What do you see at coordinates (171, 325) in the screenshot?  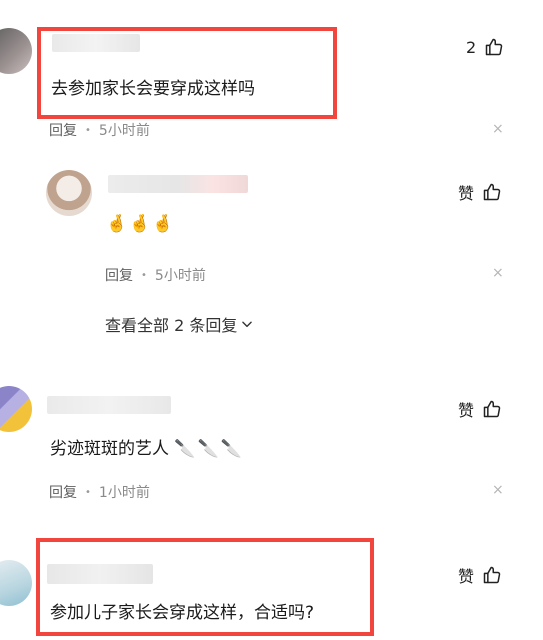 I see `view-all-label: 查看全部 2 条回复` at bounding box center [171, 325].